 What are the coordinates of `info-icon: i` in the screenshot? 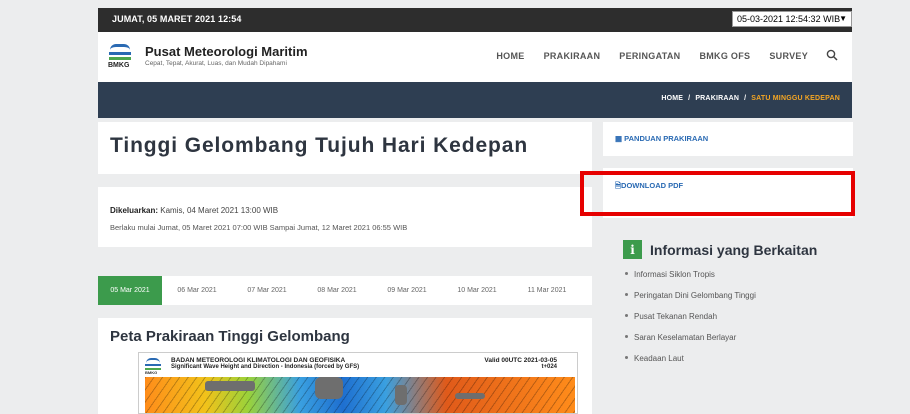 It's located at (632, 249).